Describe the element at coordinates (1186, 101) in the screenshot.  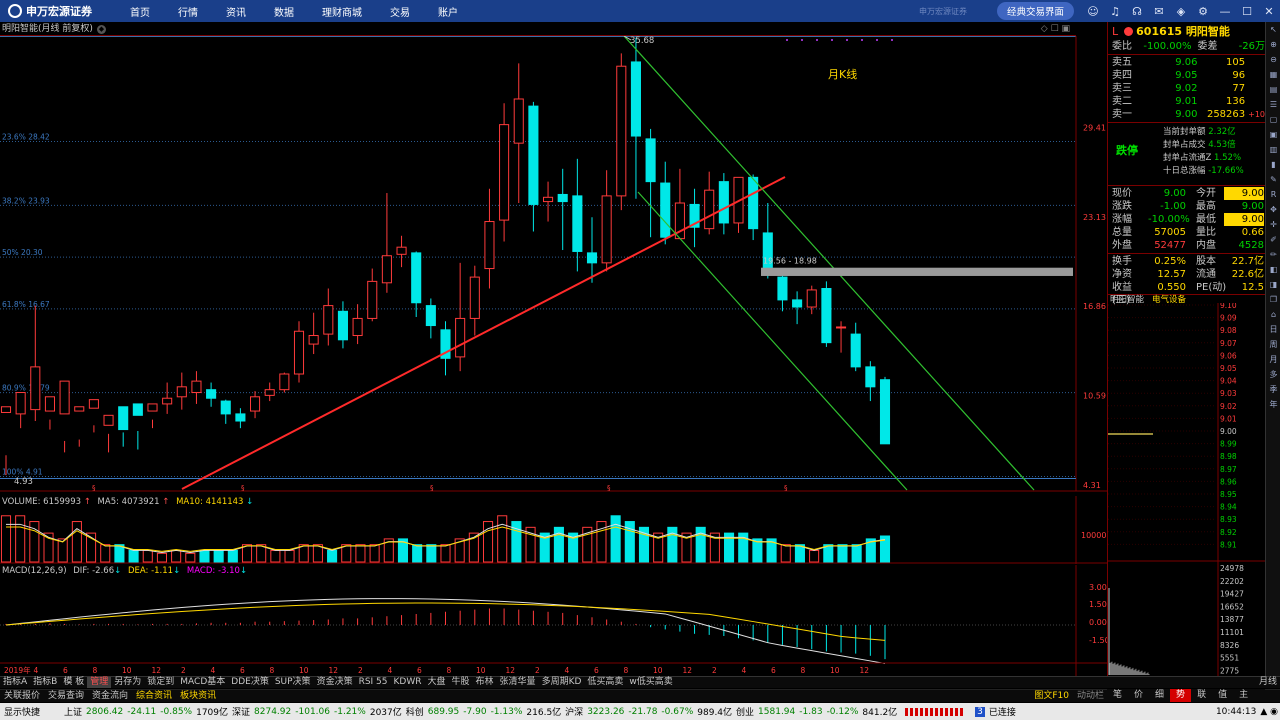
I see `sell-row: 卖二 9.01 136` at that location.